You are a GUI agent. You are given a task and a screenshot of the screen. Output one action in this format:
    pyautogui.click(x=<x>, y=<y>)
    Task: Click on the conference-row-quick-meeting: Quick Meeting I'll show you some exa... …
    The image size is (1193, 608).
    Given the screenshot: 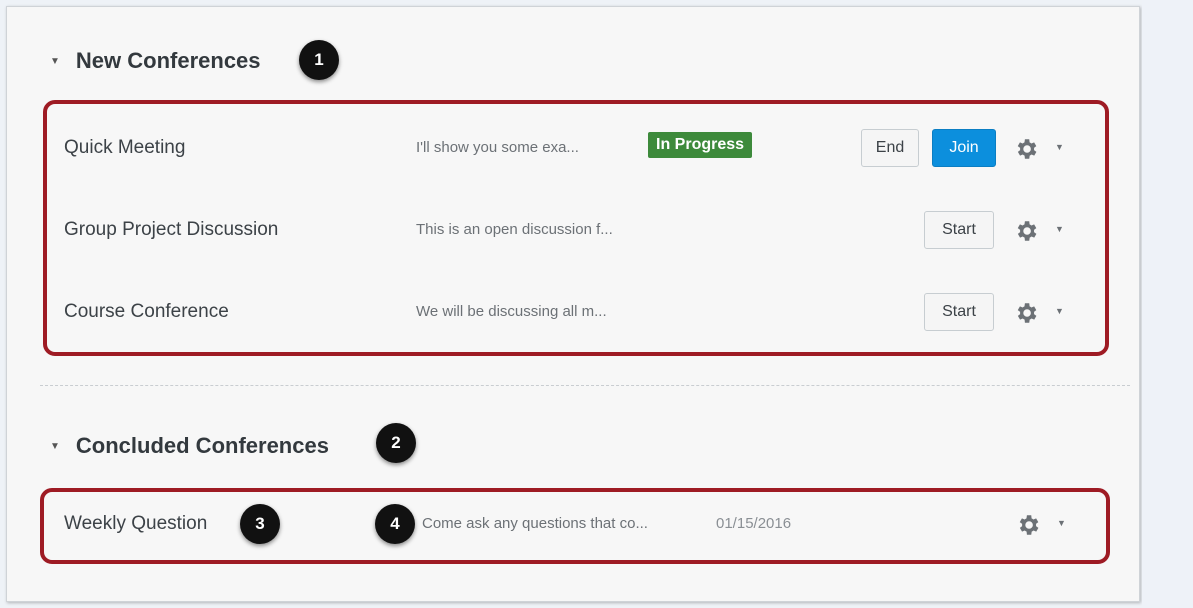 What is the action you would take?
    pyautogui.click(x=574, y=149)
    